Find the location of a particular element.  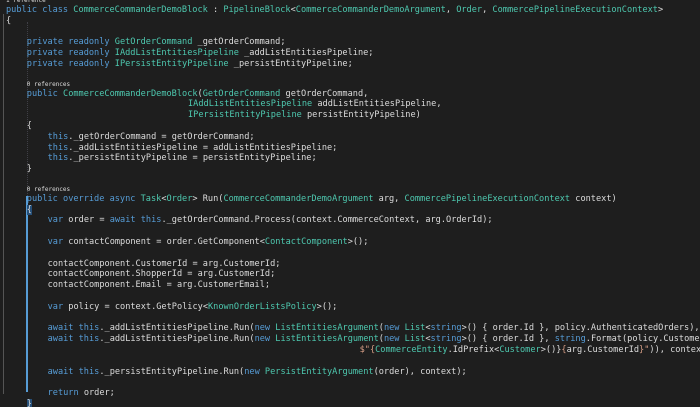

code-token: arg.CustomerId is located at coordinates (603, 350).